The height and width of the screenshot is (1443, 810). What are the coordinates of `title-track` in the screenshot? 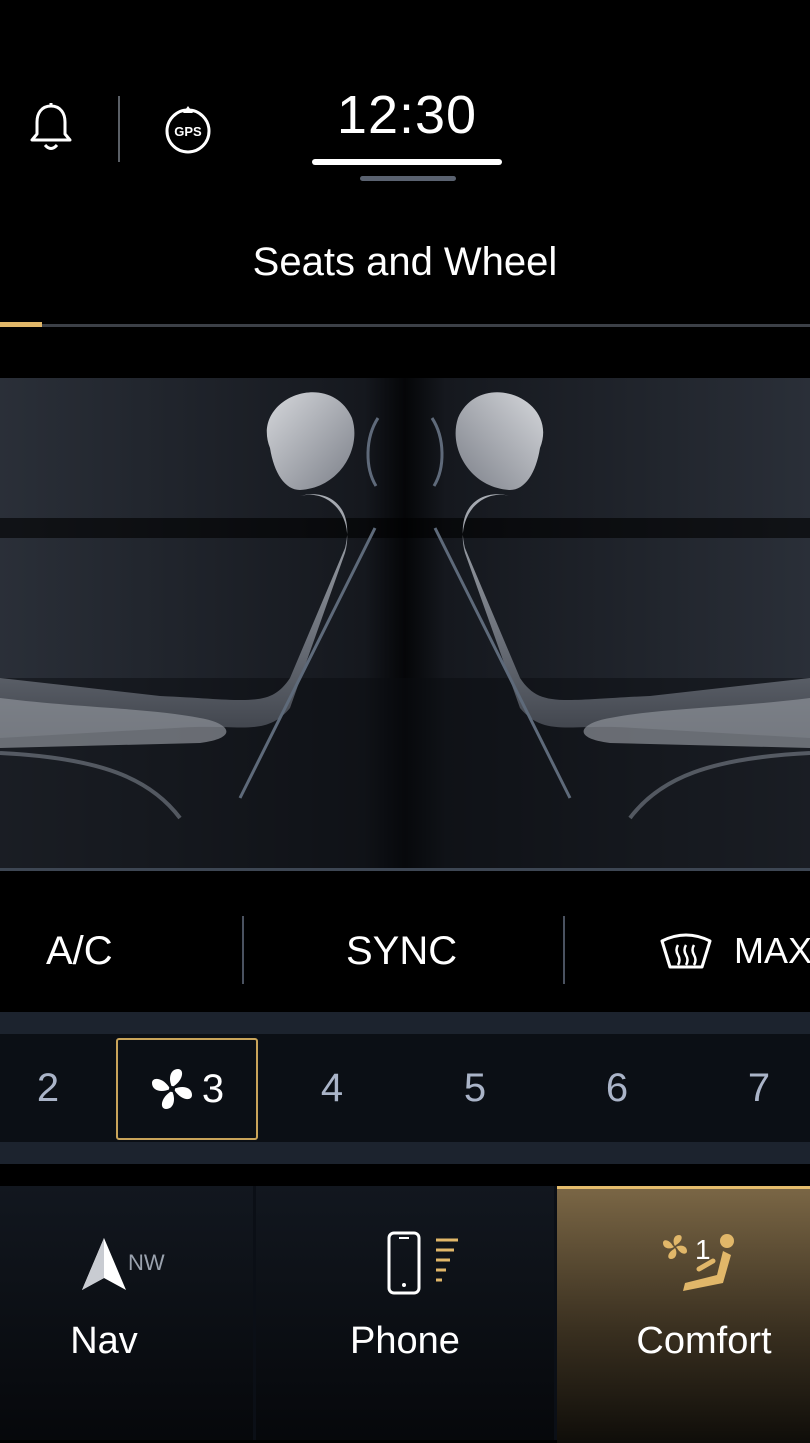 It's located at (405, 325).